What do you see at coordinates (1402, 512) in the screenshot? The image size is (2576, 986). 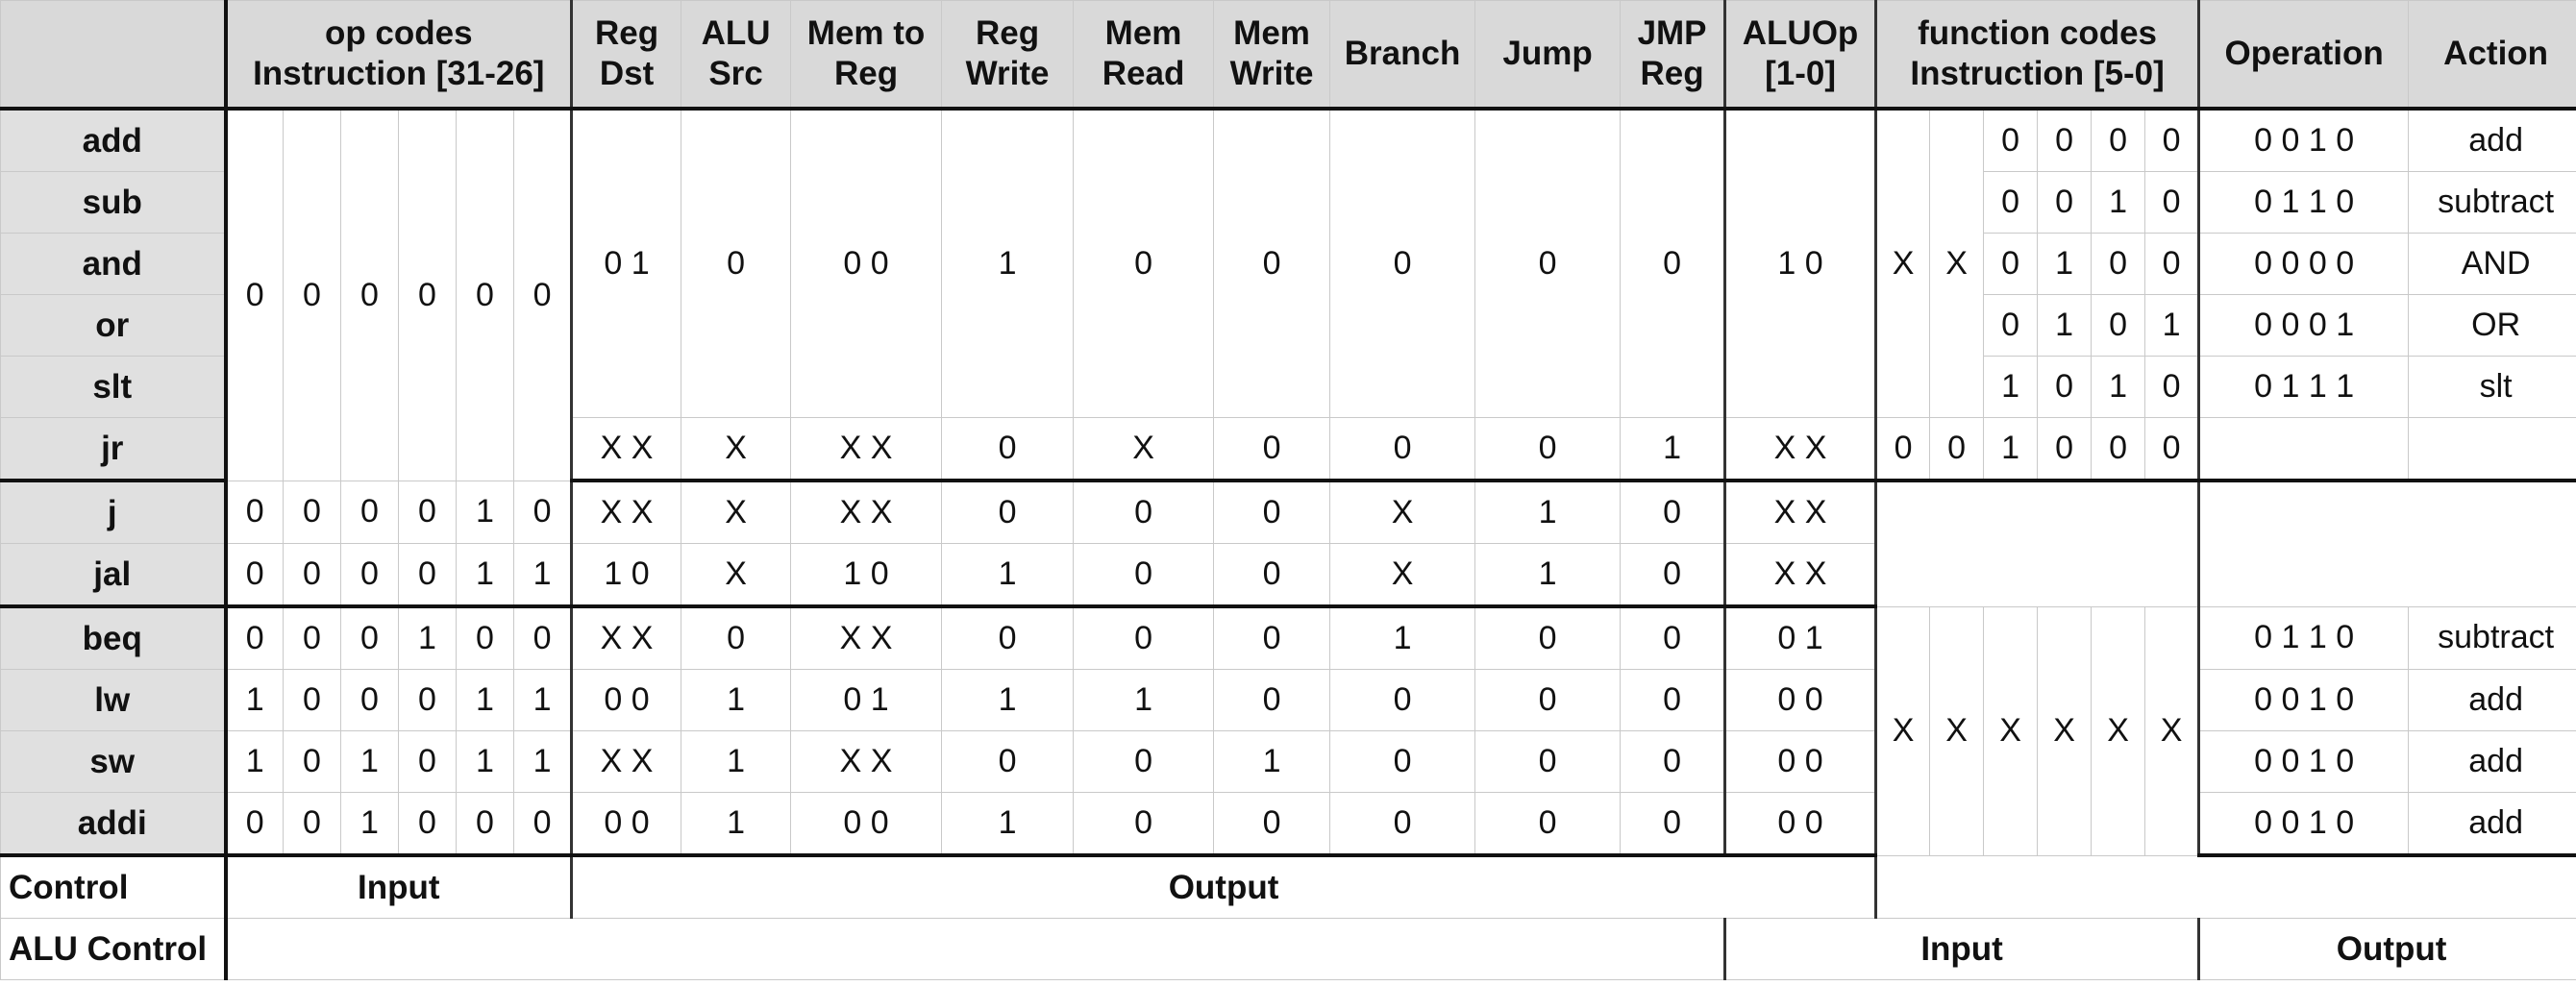 I see `branch-cell: X` at bounding box center [1402, 512].